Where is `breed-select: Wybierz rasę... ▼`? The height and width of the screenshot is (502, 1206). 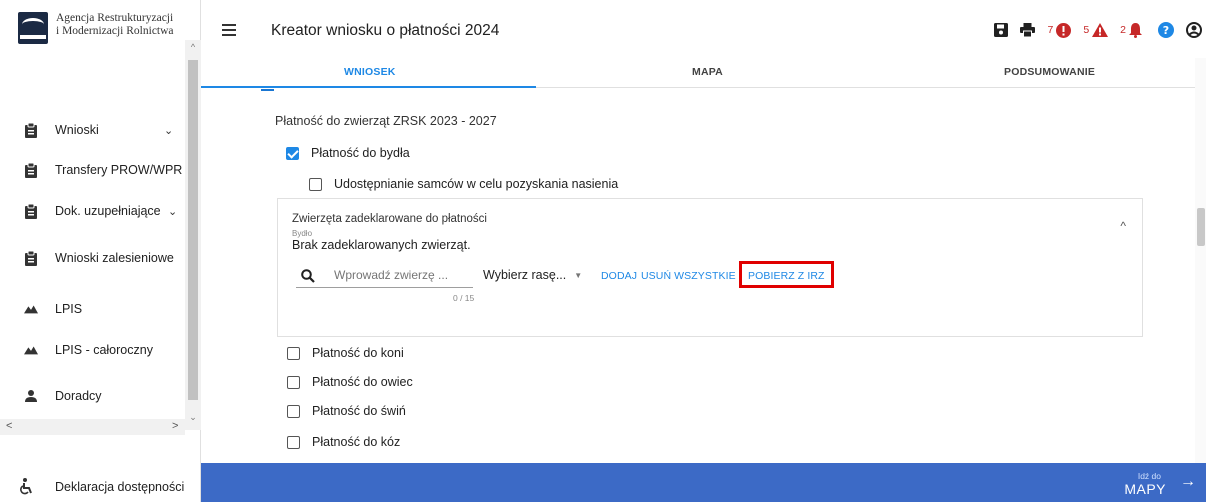 breed-select: Wybierz rasę... ▼ is located at coordinates (532, 275).